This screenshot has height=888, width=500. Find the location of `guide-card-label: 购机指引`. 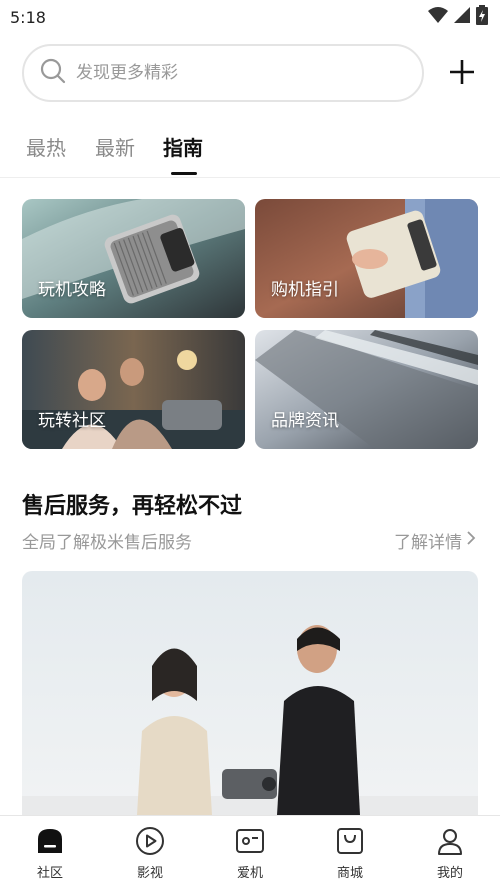

guide-card-label: 购机指引 is located at coordinates (305, 290).